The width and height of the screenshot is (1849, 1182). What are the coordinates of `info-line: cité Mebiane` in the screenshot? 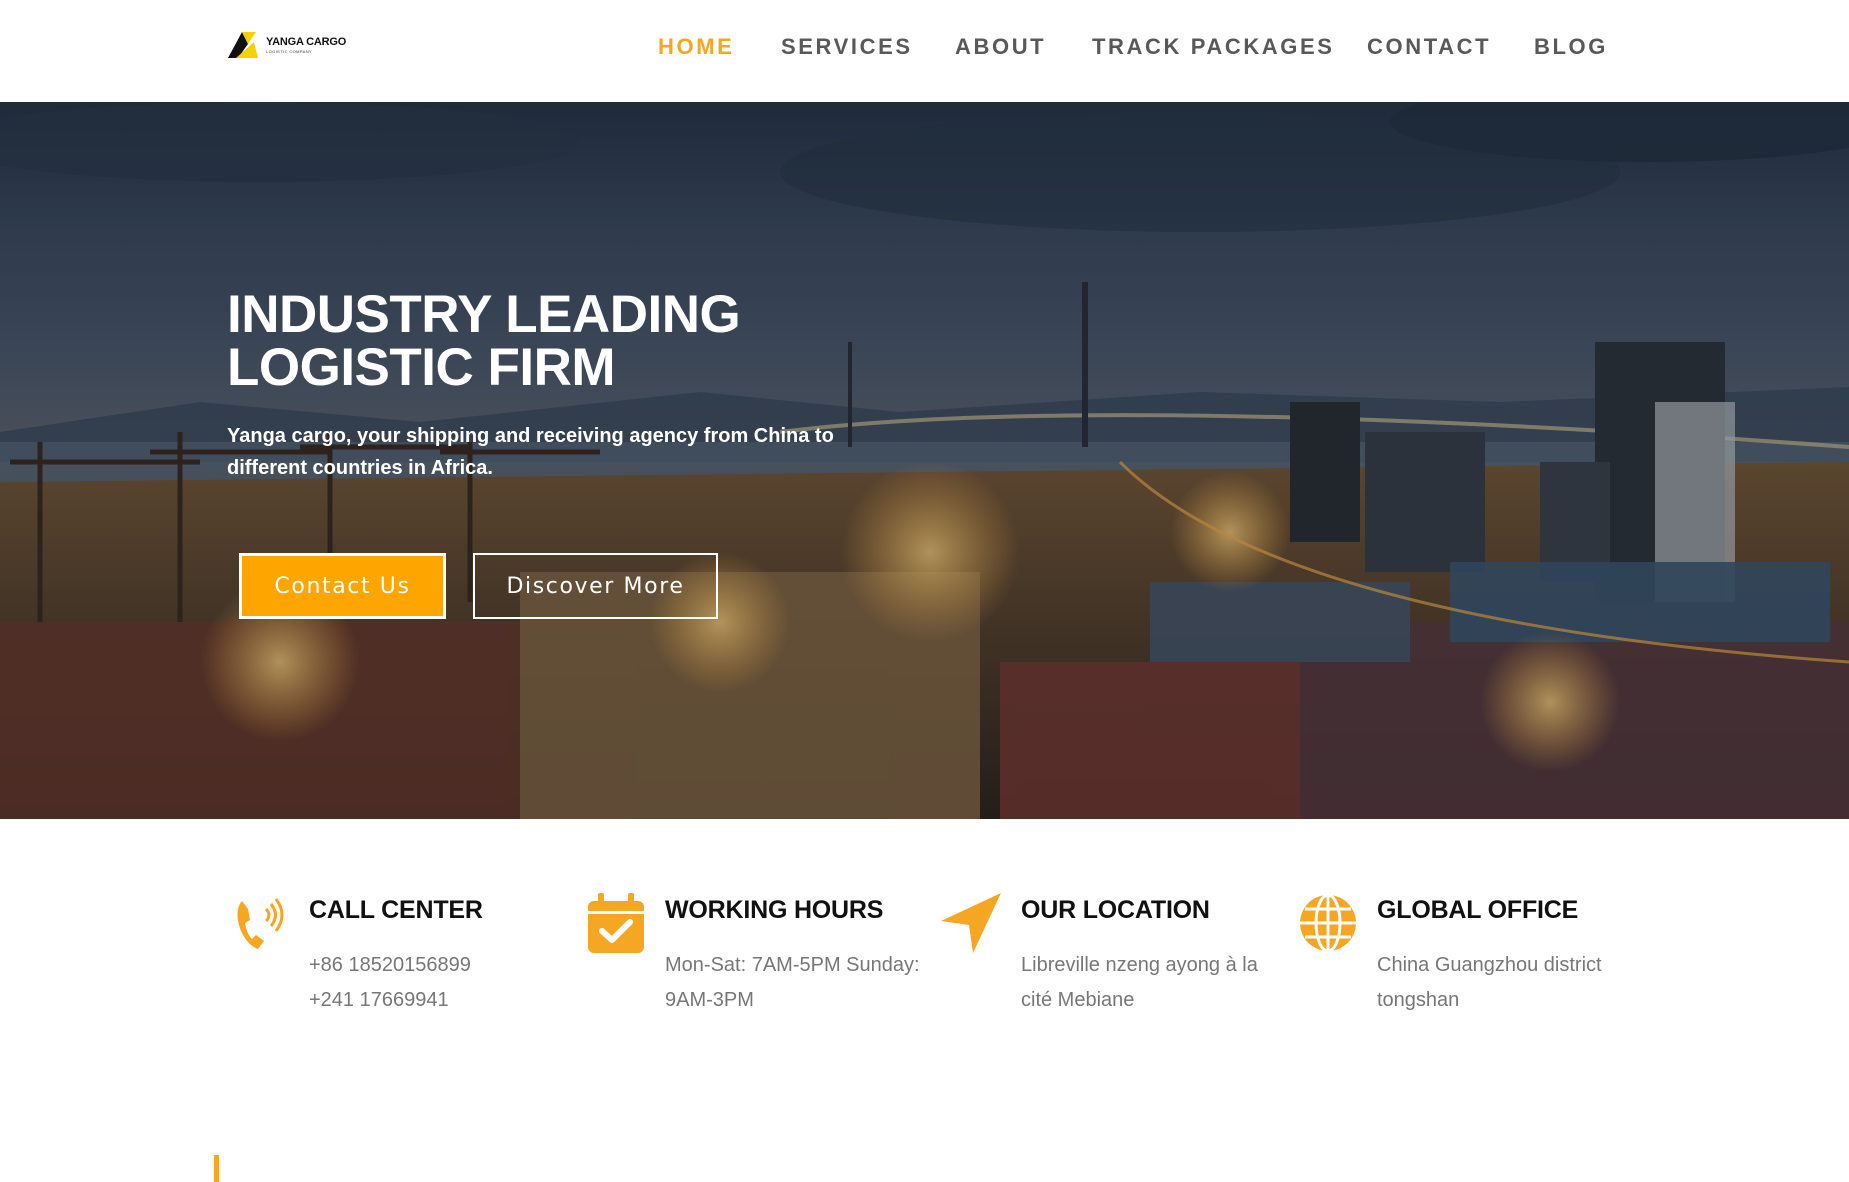 It's located at (1078, 1000).